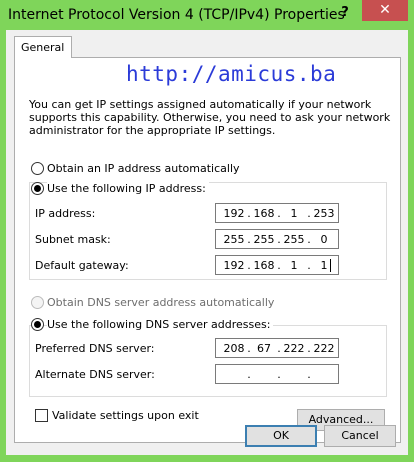 The height and width of the screenshot is (462, 414). Describe the element at coordinates (360, 436) in the screenshot. I see `cancel-button: Cancel` at that location.